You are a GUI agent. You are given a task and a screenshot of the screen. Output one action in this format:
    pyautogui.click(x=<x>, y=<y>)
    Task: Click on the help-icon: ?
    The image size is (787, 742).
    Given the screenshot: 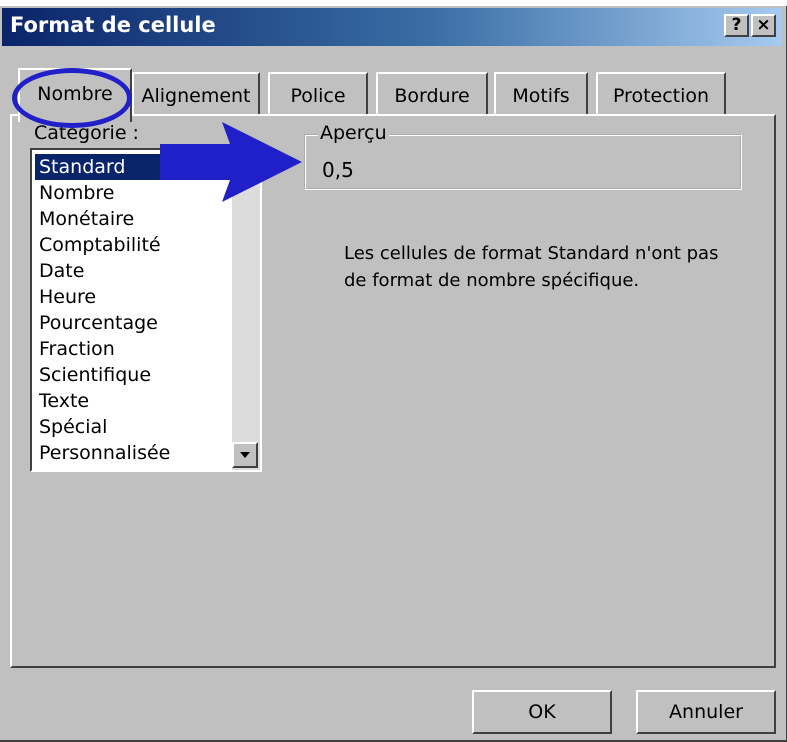 What is the action you would take?
    pyautogui.click(x=736, y=25)
    